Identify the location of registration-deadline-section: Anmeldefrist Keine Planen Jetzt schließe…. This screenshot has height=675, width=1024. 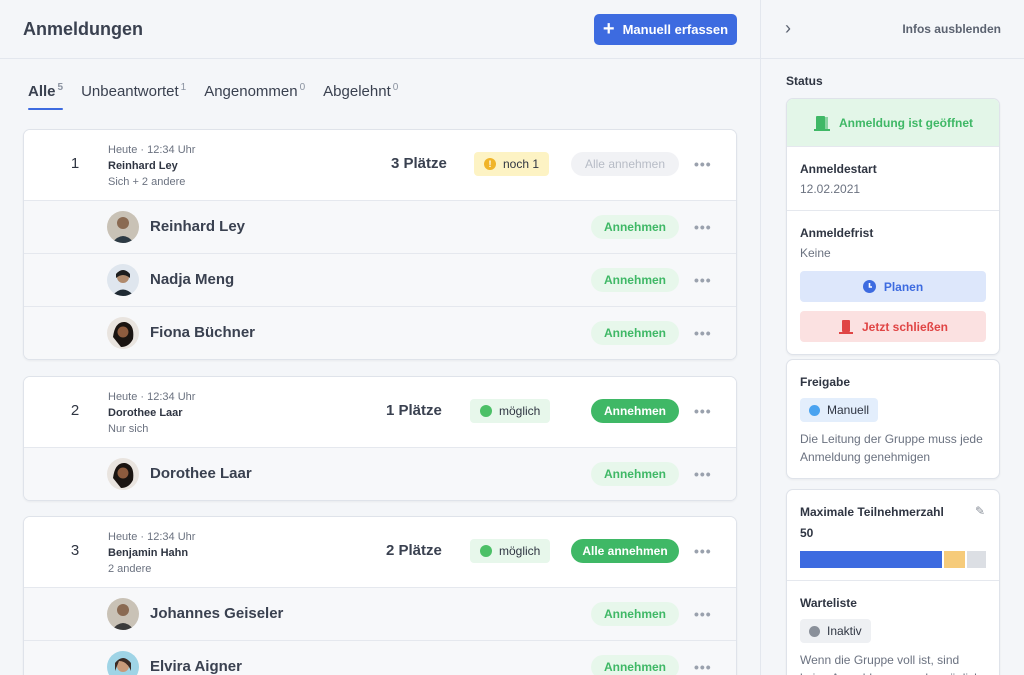
(893, 282).